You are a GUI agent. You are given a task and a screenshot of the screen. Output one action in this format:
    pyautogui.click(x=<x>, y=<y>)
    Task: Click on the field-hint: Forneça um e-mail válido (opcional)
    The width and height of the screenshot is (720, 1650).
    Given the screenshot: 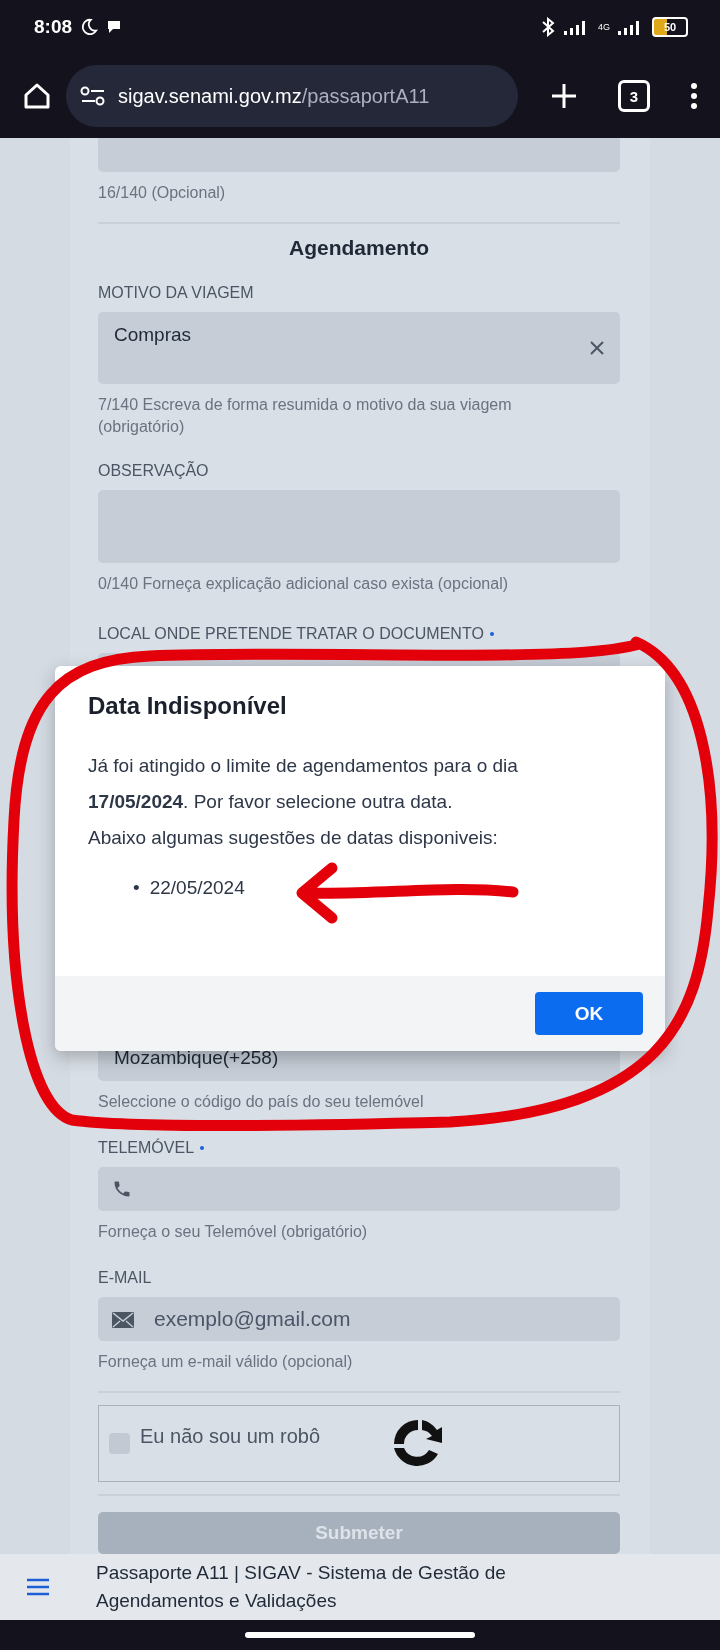 What is the action you would take?
    pyautogui.click(x=226, y=1361)
    